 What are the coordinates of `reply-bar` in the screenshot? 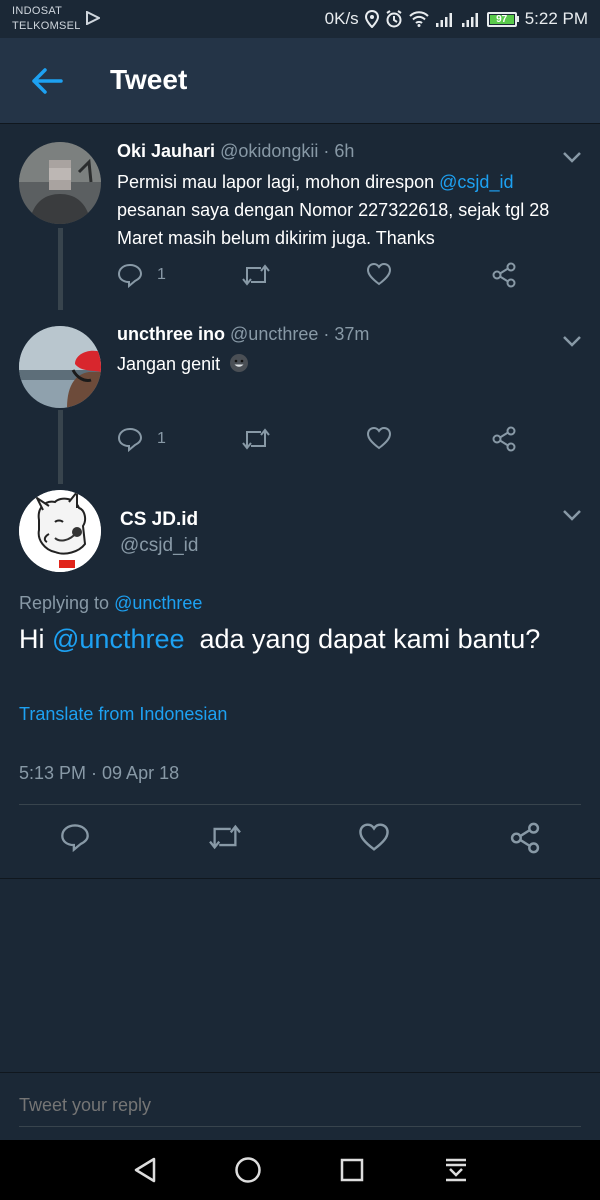 It's located at (300, 1106).